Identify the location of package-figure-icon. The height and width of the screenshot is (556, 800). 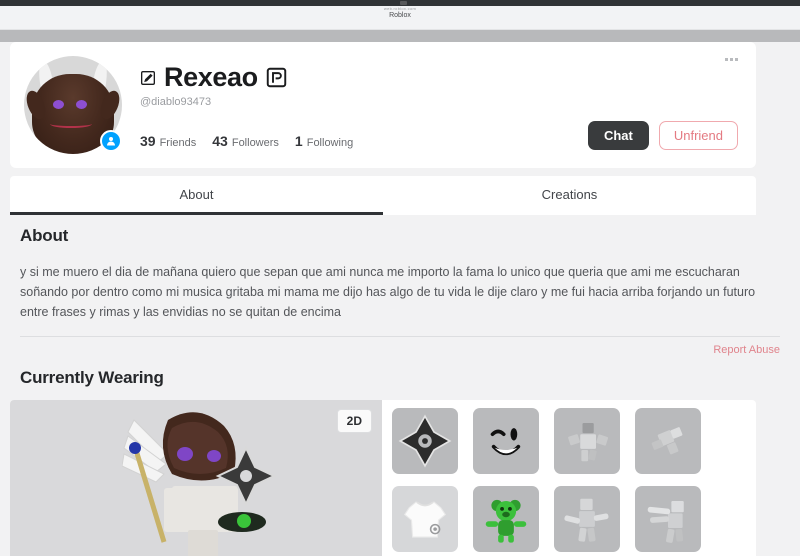
(588, 442).